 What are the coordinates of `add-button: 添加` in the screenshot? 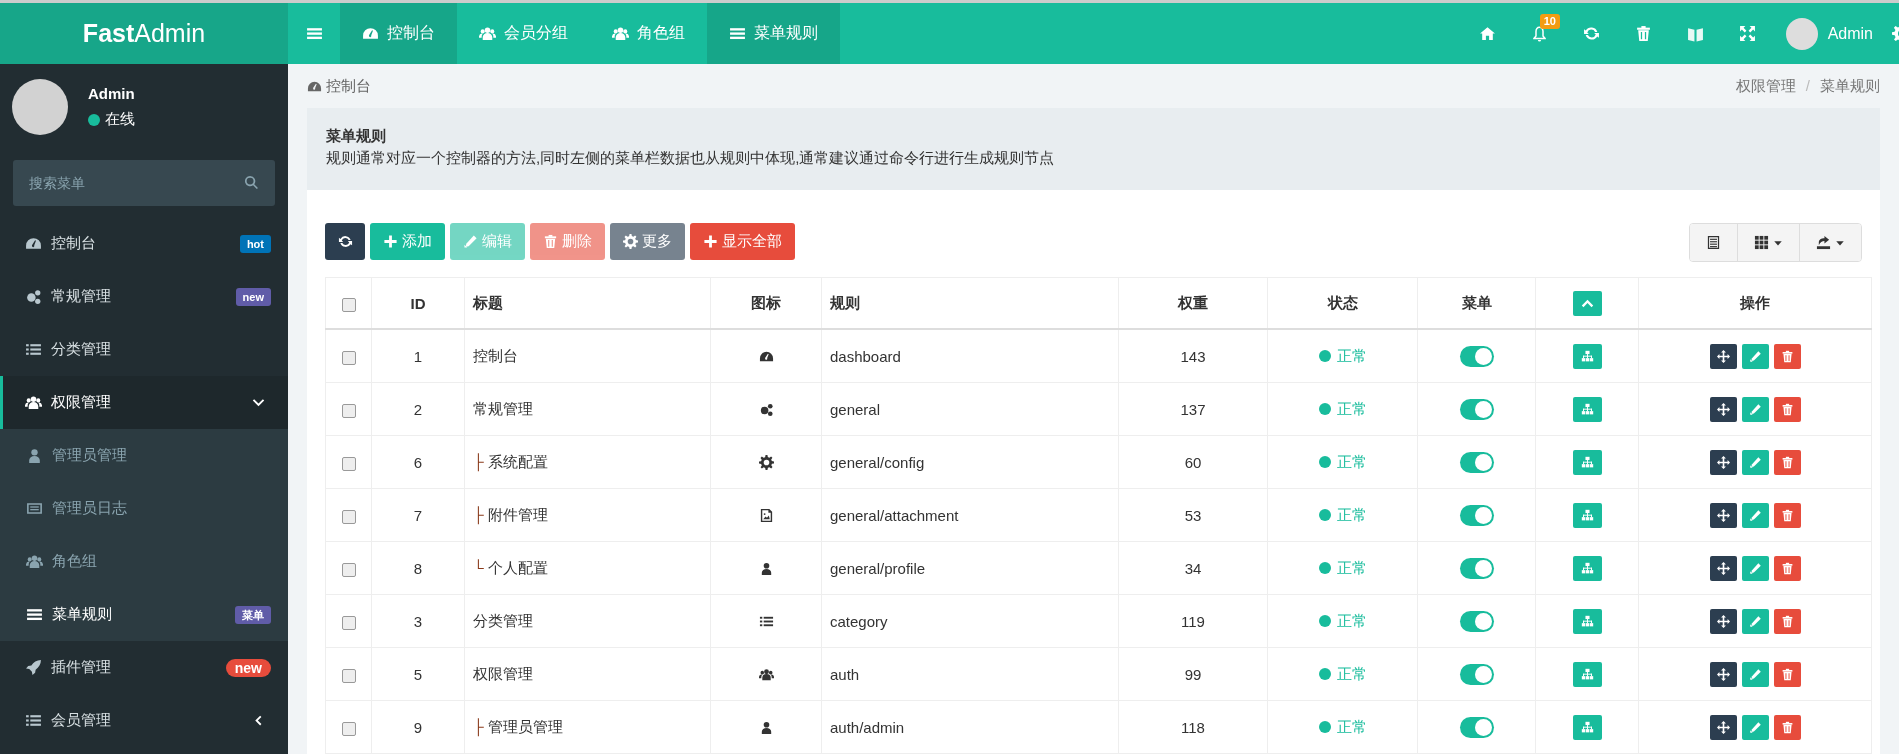 It's located at (407, 241).